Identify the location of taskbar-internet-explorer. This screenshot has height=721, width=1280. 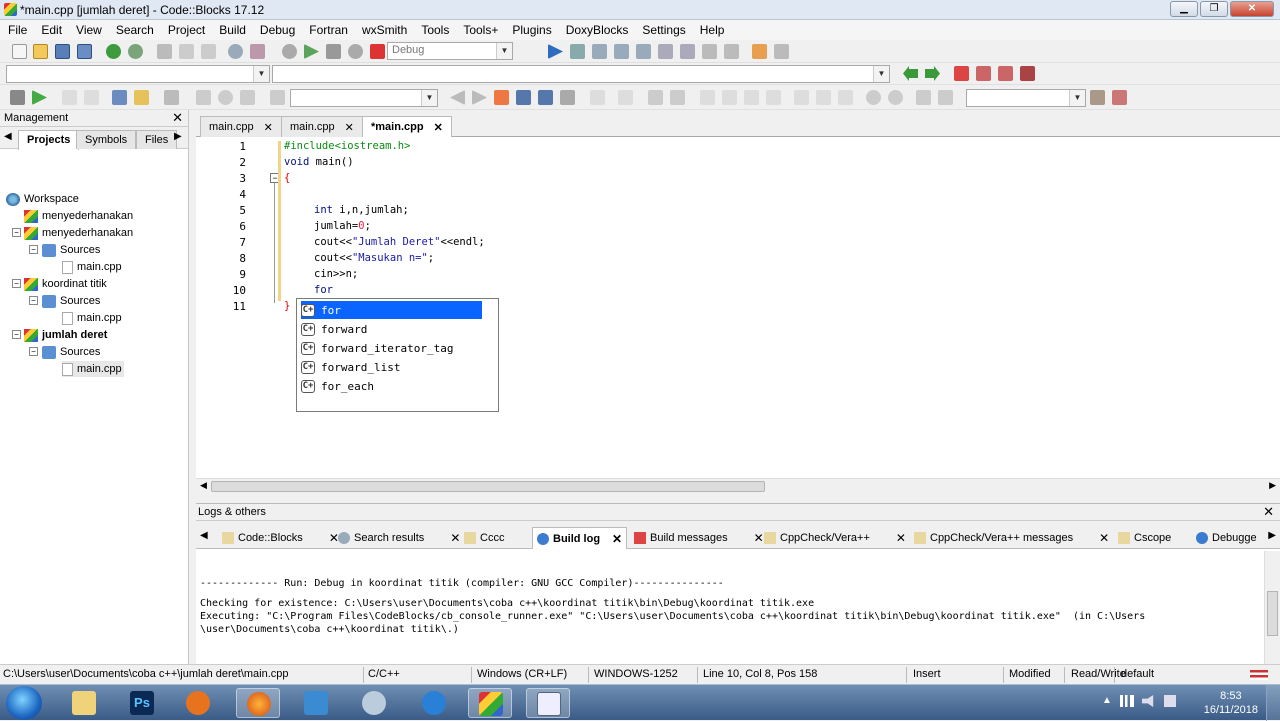
(434, 703).